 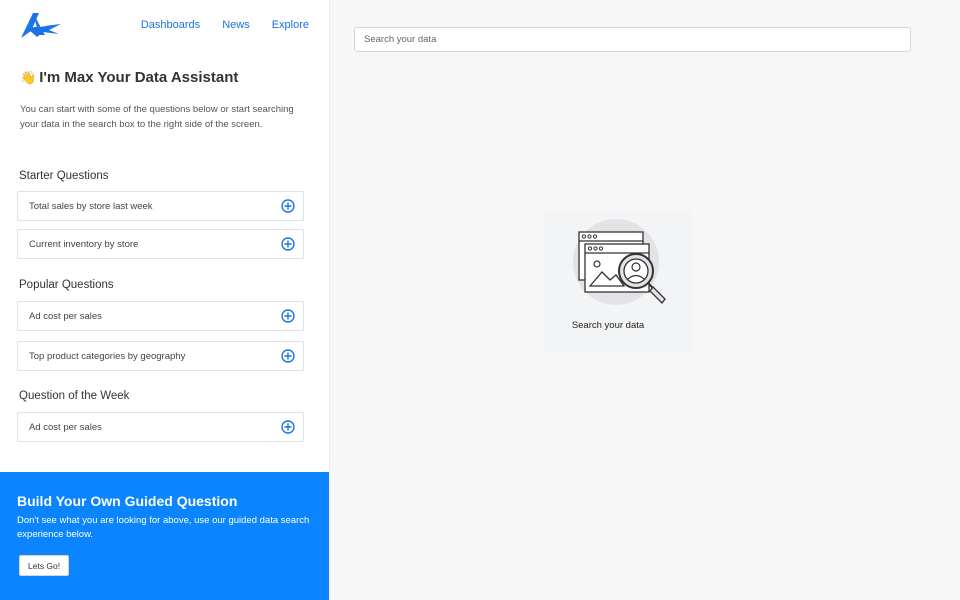 I want to click on starter-question-item: Total sales by store last week, so click(x=160, y=206).